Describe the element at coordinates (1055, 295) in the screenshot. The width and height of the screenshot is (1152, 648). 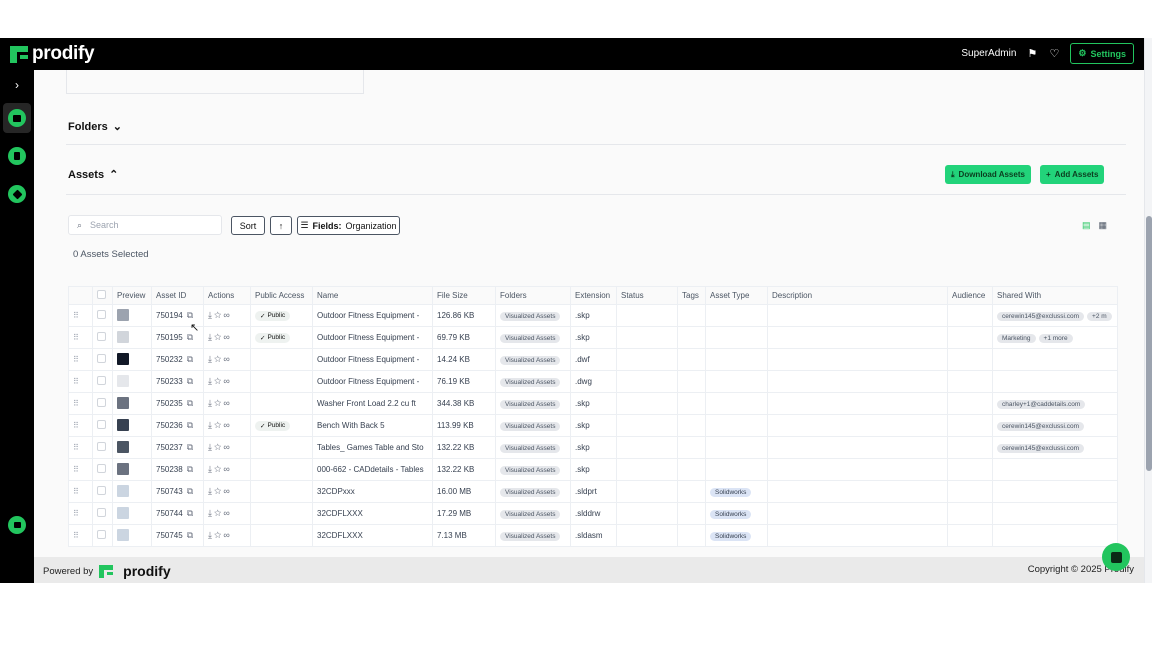
I see `column-header: Shared With` at that location.